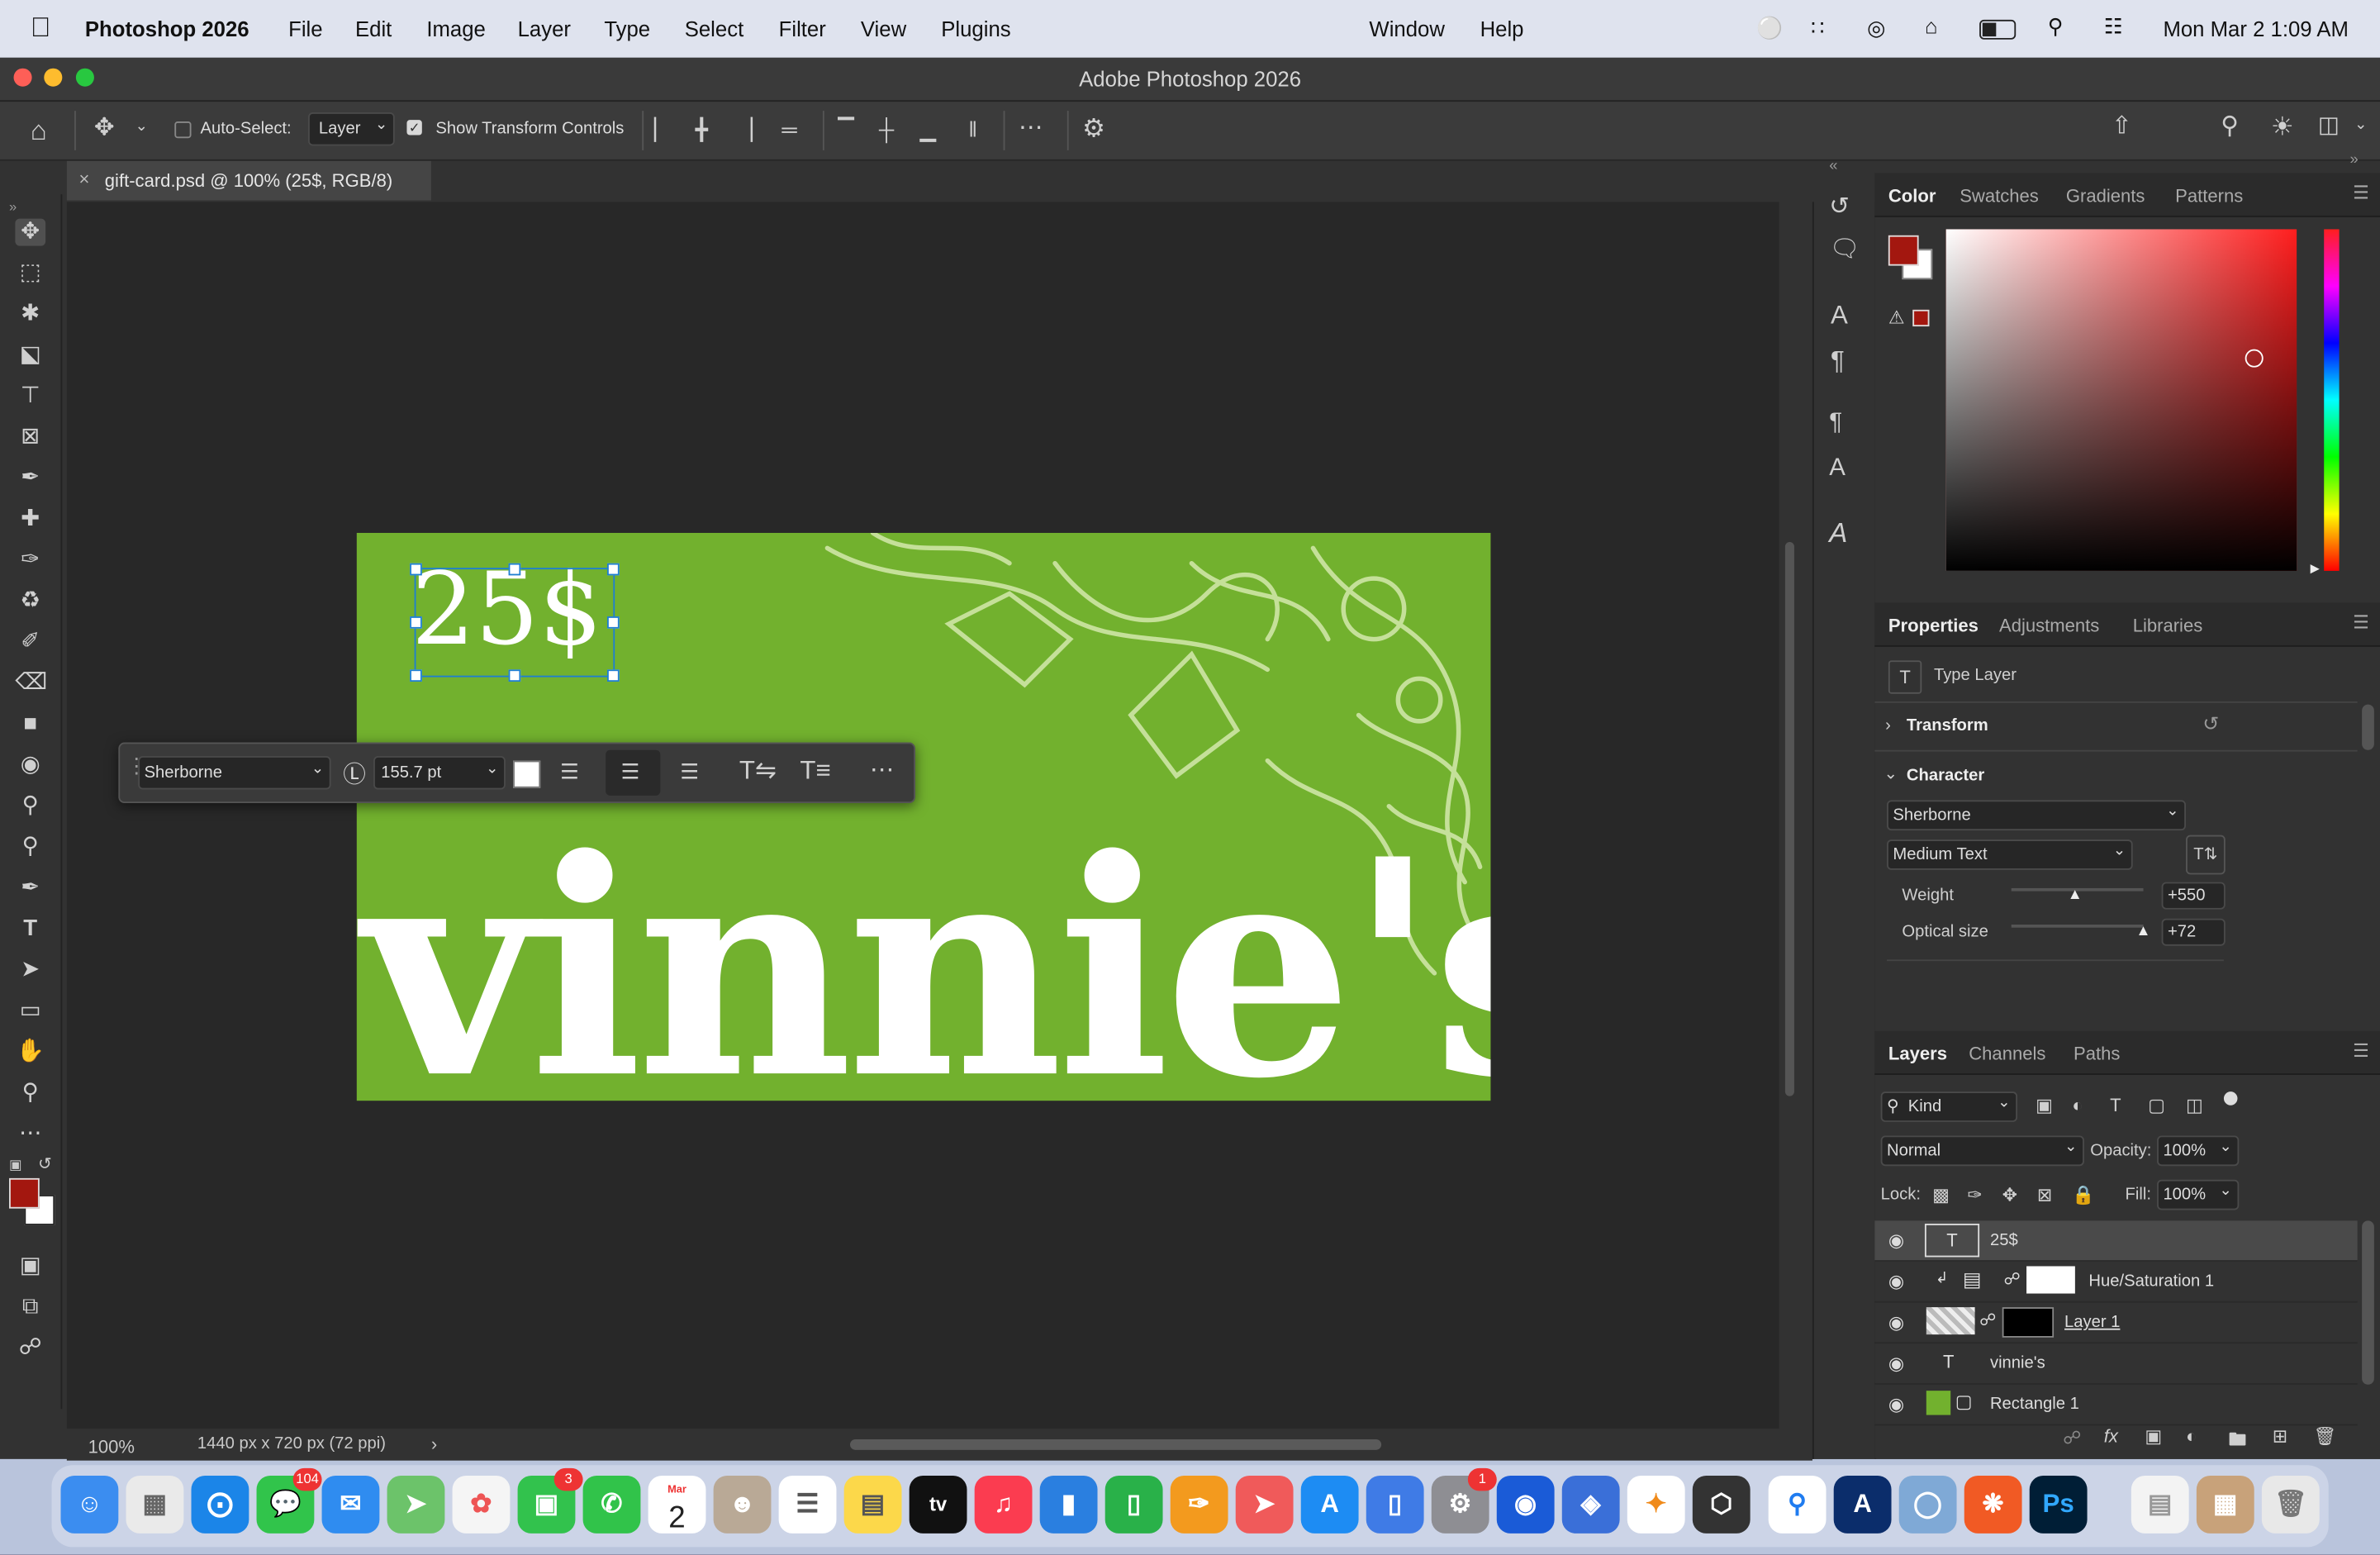 The width and height of the screenshot is (2380, 1555). Describe the element at coordinates (30, 396) in the screenshot. I see `crop-tool-icon: ⊤` at that location.